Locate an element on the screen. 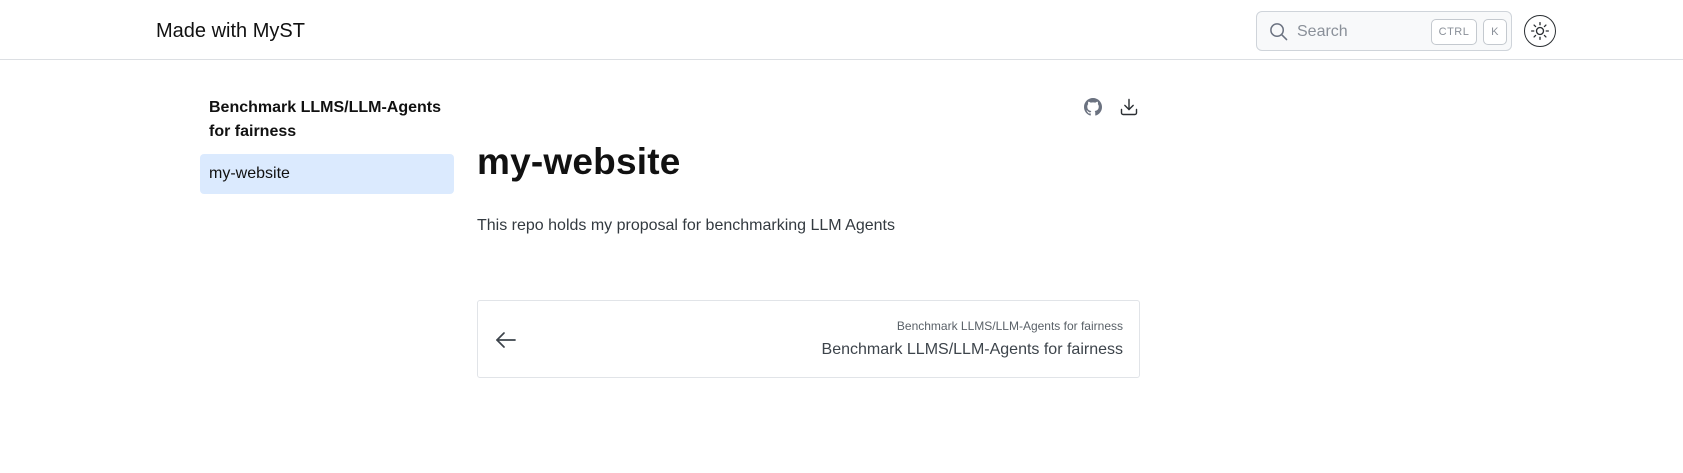  previous-page-title: Benchmark LLMS/LLM-Agents for fairness is located at coordinates (972, 349).